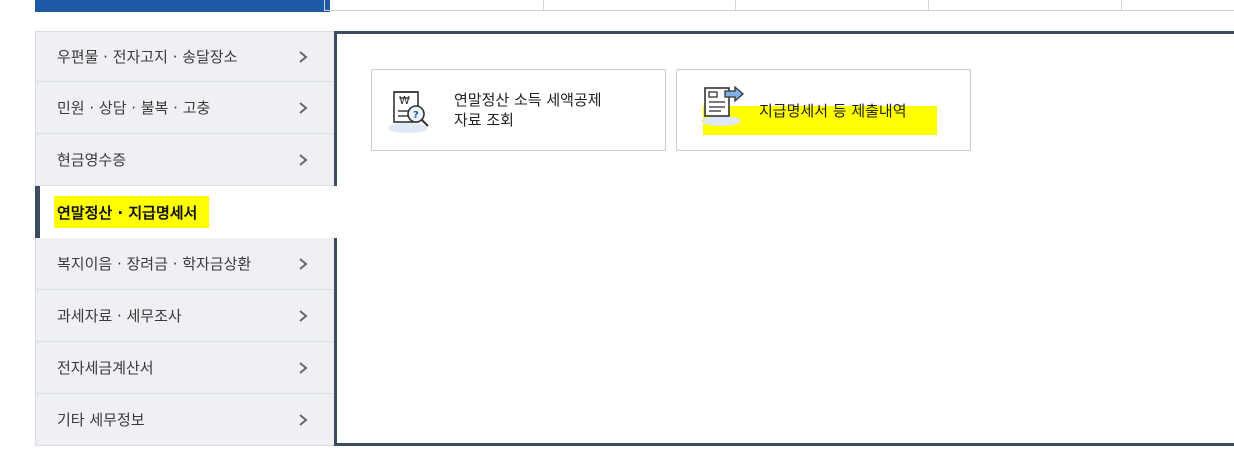 This screenshot has height=475, width=1234. What do you see at coordinates (484, 120) in the screenshot?
I see `card-label-line2: 자료 조회` at bounding box center [484, 120].